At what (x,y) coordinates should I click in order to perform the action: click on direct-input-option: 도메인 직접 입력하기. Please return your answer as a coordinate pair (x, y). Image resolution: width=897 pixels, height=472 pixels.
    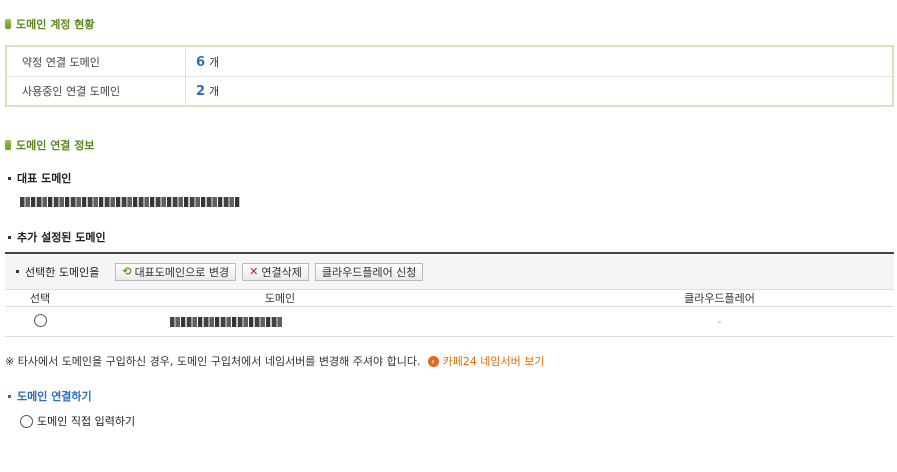
    Looking at the image, I should click on (77, 421).